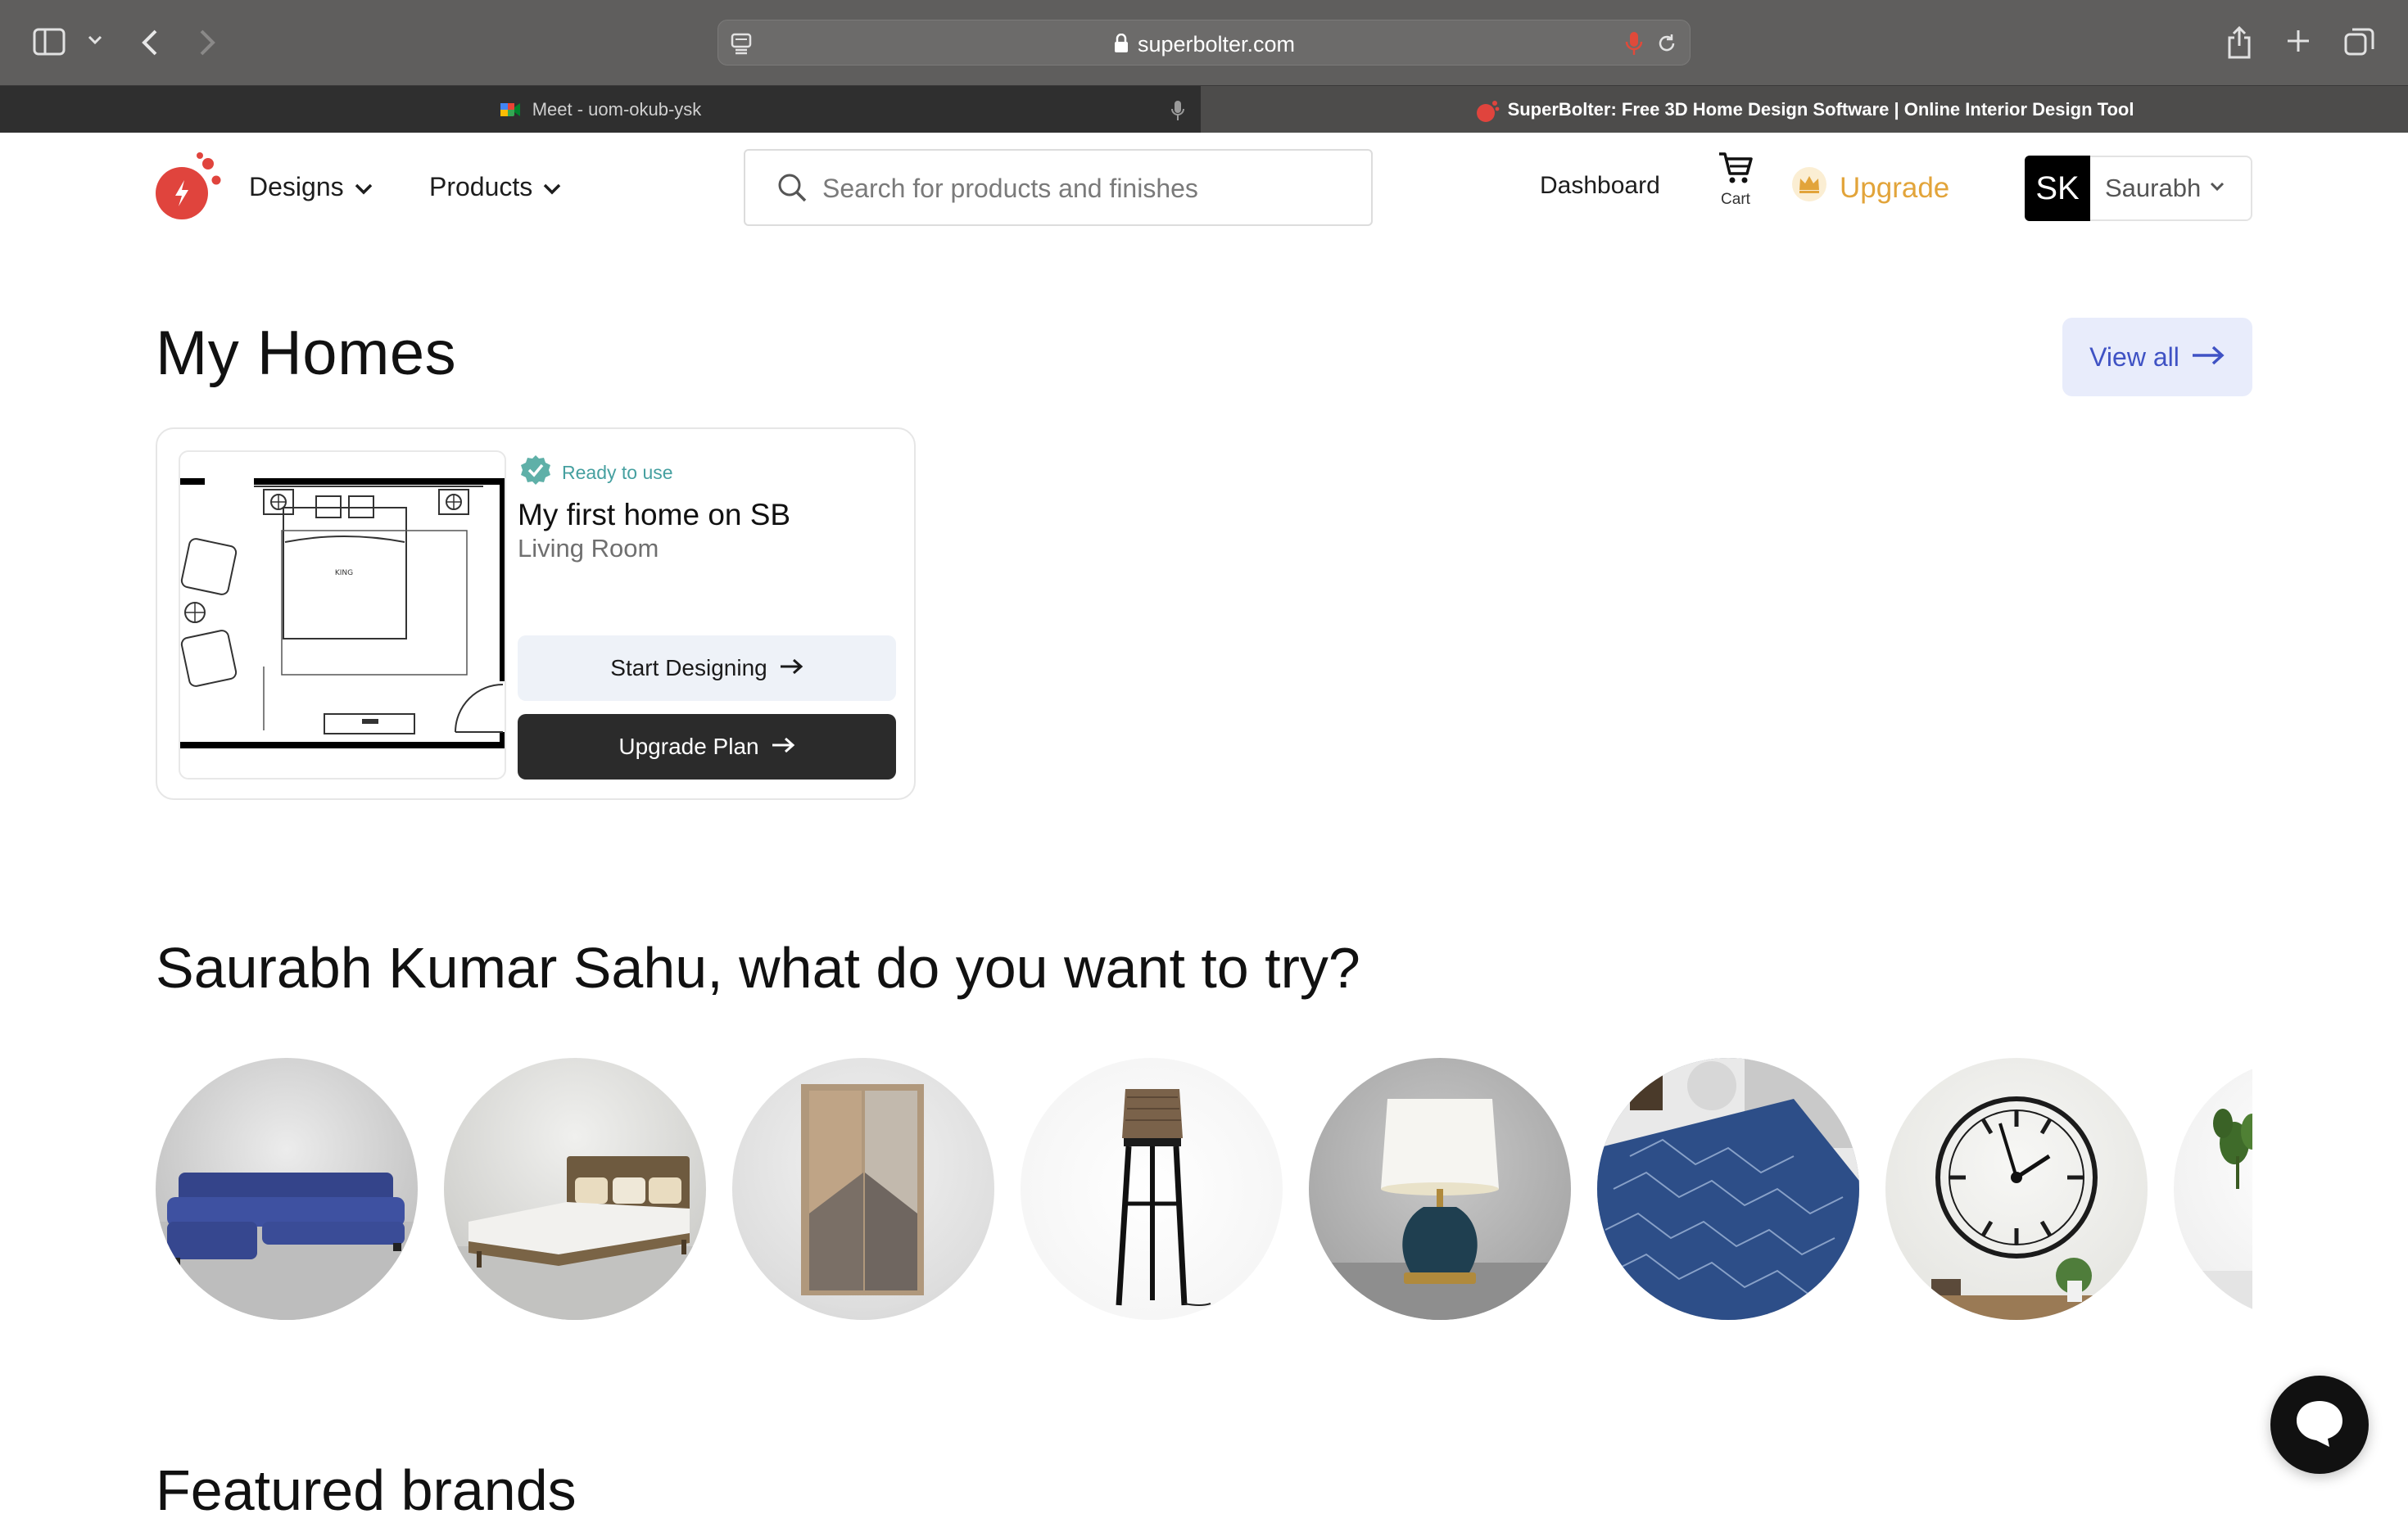  I want to click on wardrobe-icon, so click(862, 1190).